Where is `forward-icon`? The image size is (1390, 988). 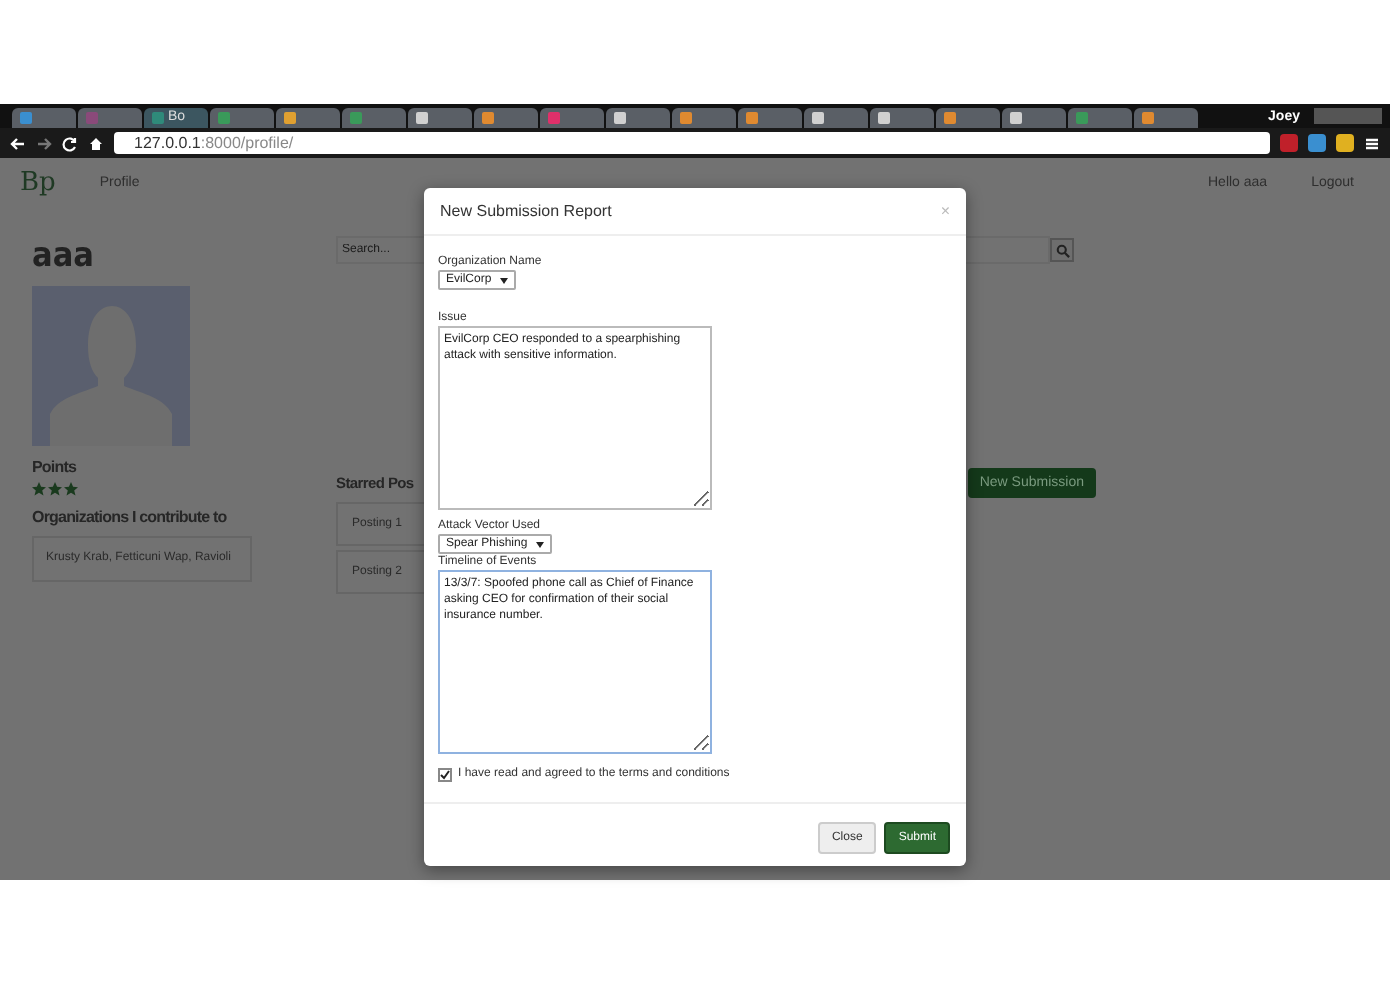
forward-icon is located at coordinates (44, 143).